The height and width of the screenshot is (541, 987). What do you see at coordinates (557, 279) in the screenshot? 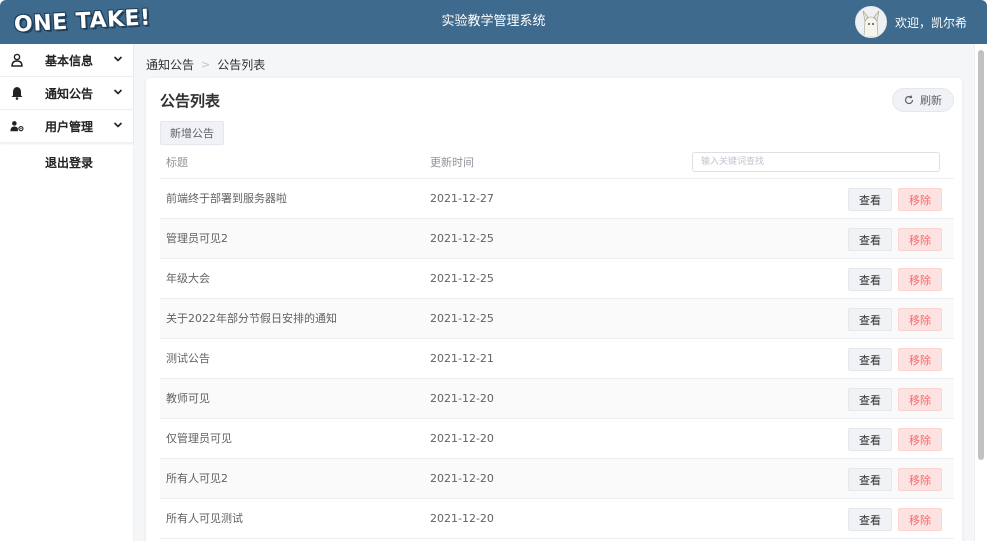
I see `table-row: 年级大会 2021-12-25 查看 移除` at bounding box center [557, 279].